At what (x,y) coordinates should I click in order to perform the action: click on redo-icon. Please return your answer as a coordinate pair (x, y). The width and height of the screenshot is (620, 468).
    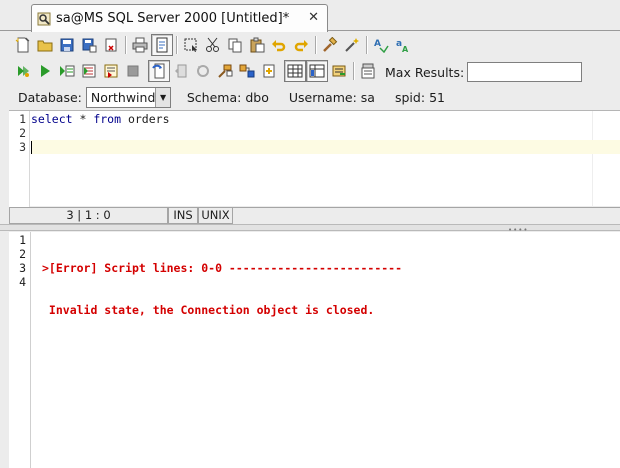
    Looking at the image, I should click on (301, 46).